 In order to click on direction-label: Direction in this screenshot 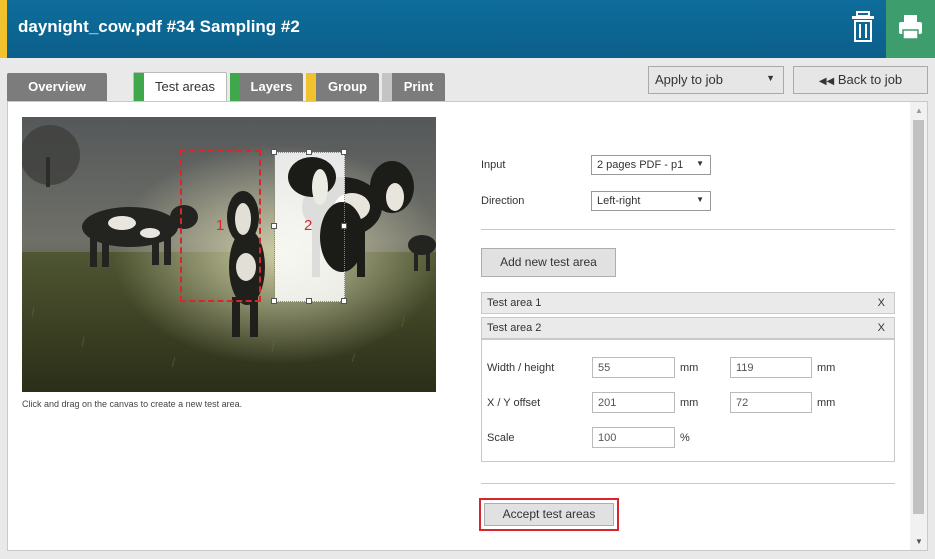, I will do `click(503, 201)`.